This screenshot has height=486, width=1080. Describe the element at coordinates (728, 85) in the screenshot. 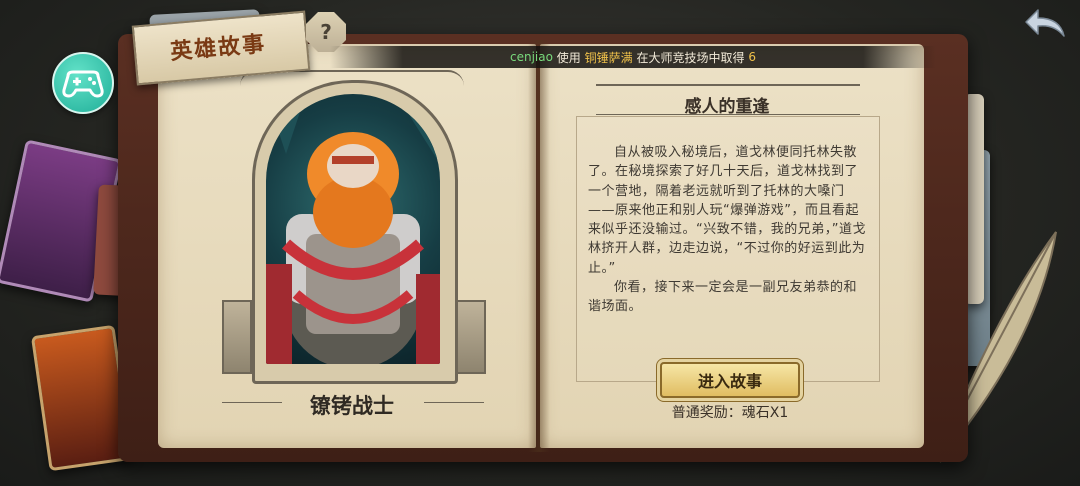

I see `story-title-rule-top` at that location.